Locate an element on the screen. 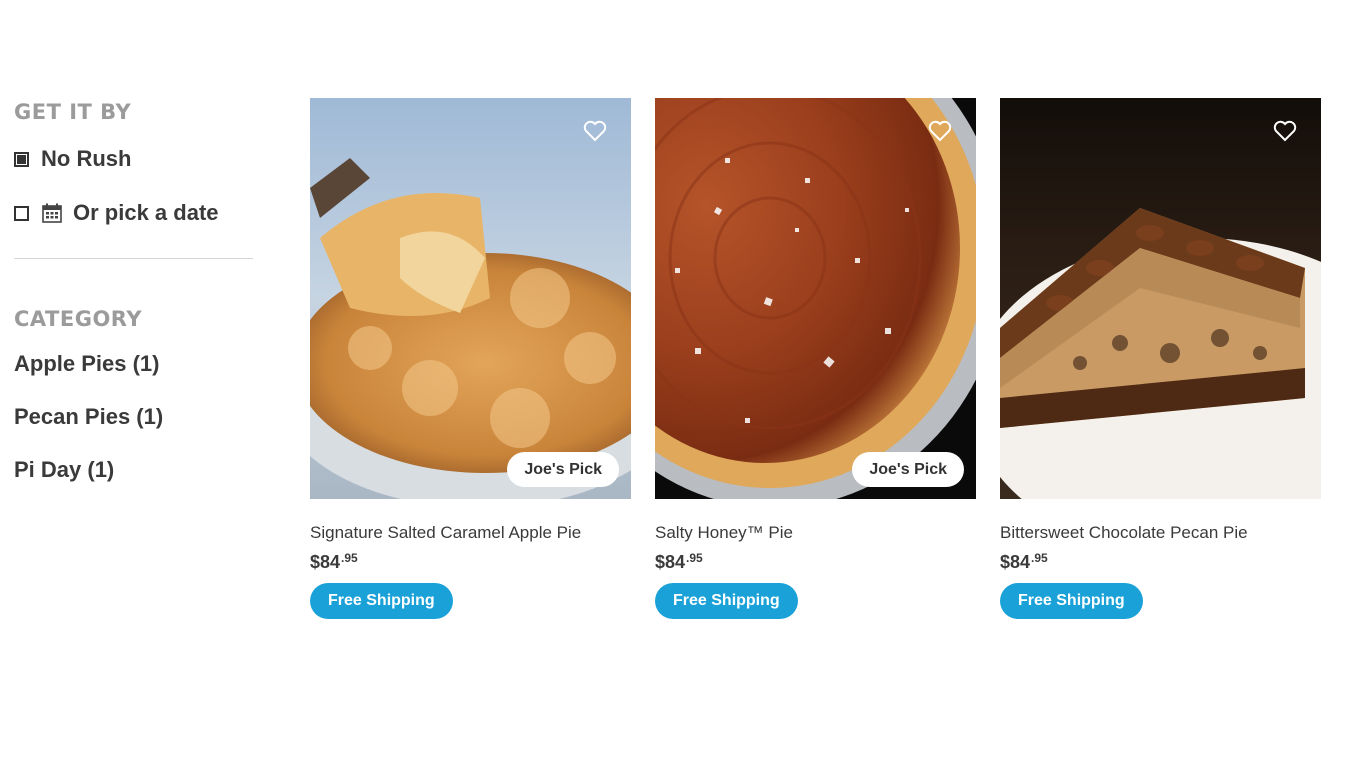  category-pecan-pies: Pecan Pies (1) is located at coordinates (134, 430).